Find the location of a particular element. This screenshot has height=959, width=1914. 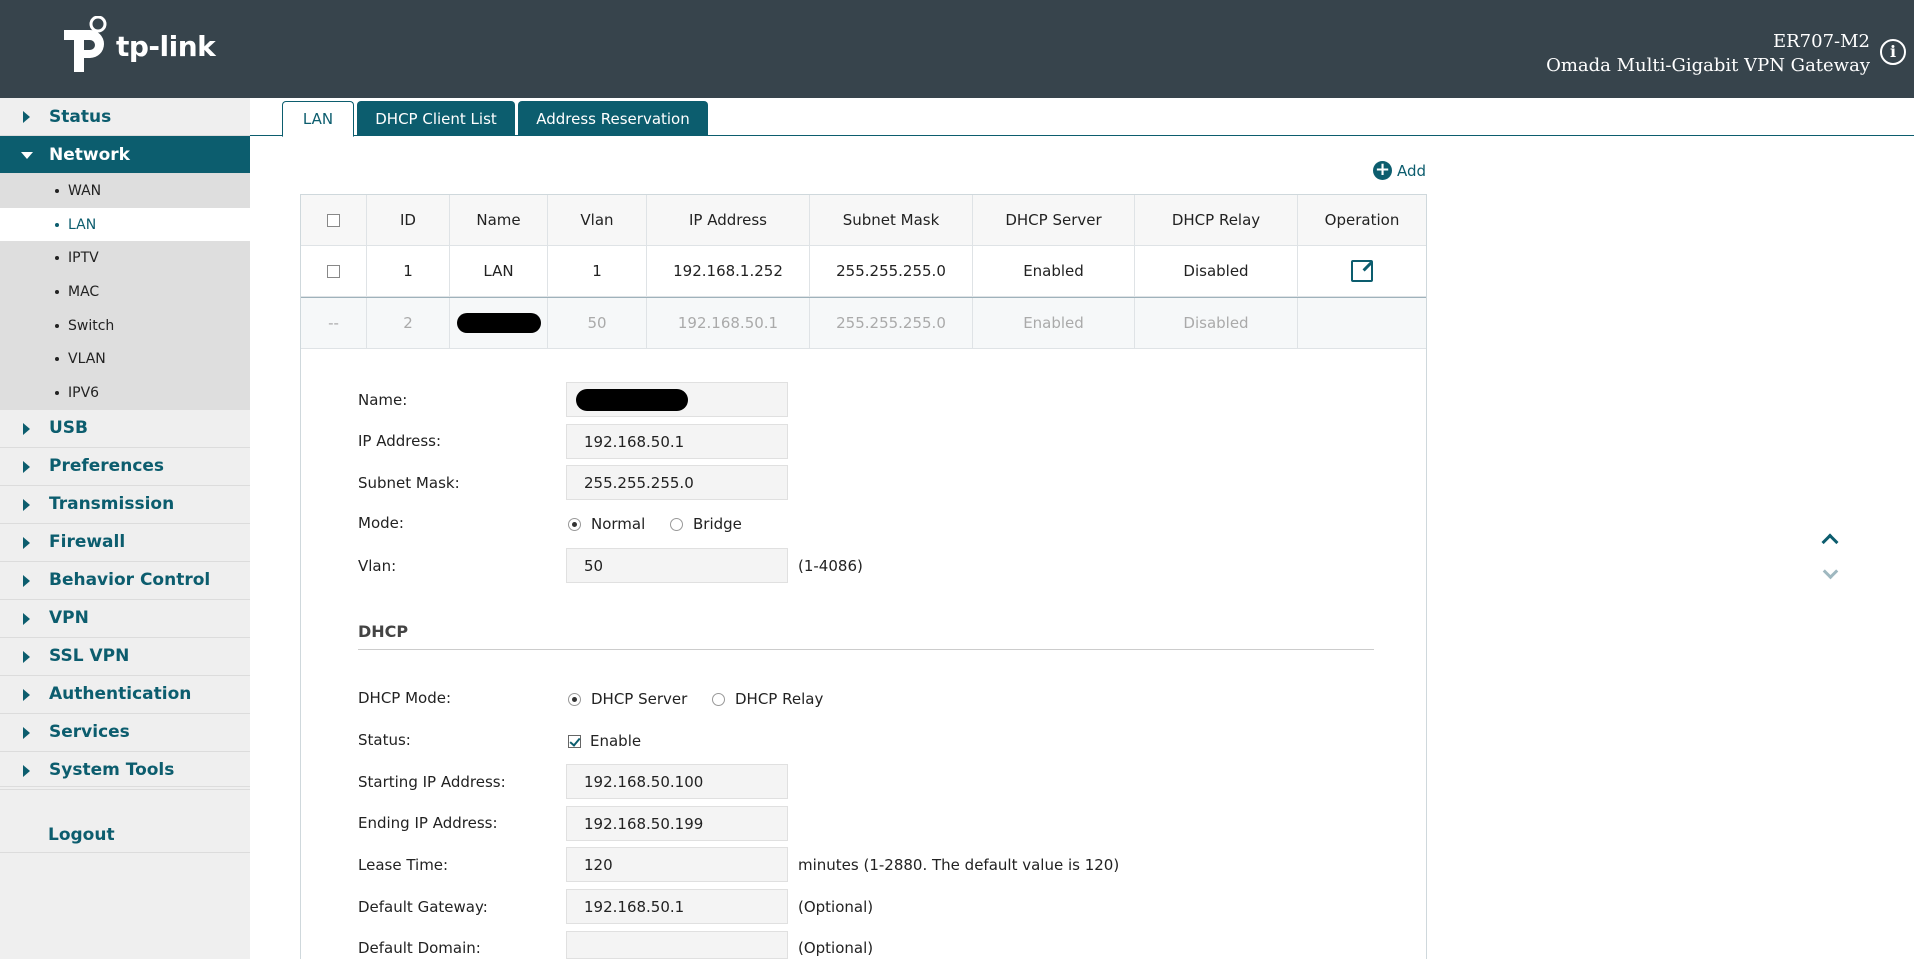

caret-down-icon is located at coordinates (27, 155).